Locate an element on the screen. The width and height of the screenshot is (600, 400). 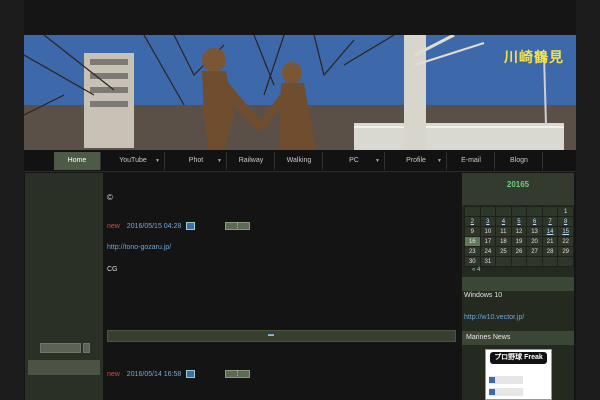
post-meta: new 2016/05/15 04:28 is located at coordinates (151, 226).